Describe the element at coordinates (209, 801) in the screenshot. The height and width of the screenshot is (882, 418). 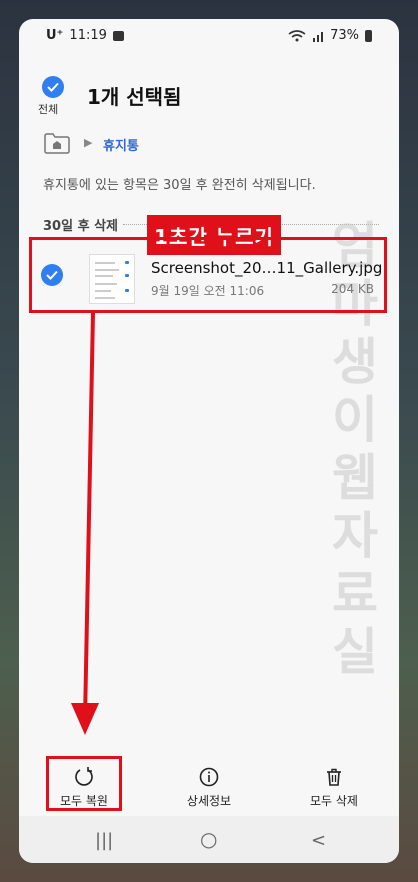
I see `details-label: 상세정보` at that location.